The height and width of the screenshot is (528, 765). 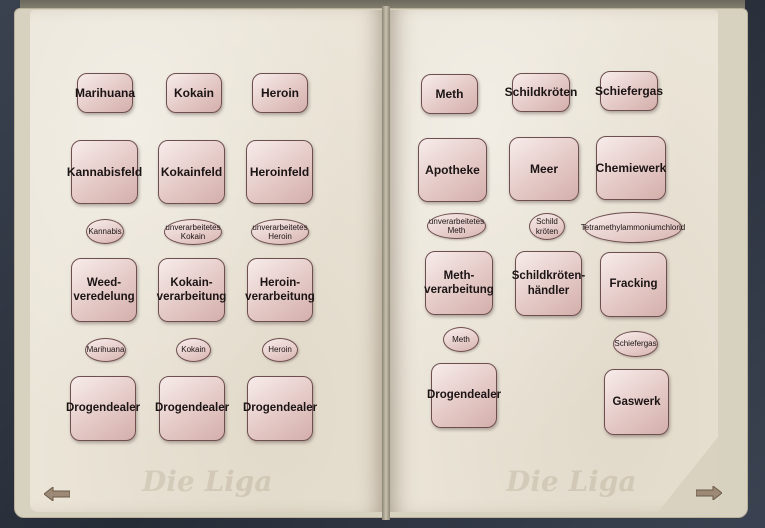 I want to click on dealer-drogendealer-1: Drogendealer, so click(x=103, y=408).